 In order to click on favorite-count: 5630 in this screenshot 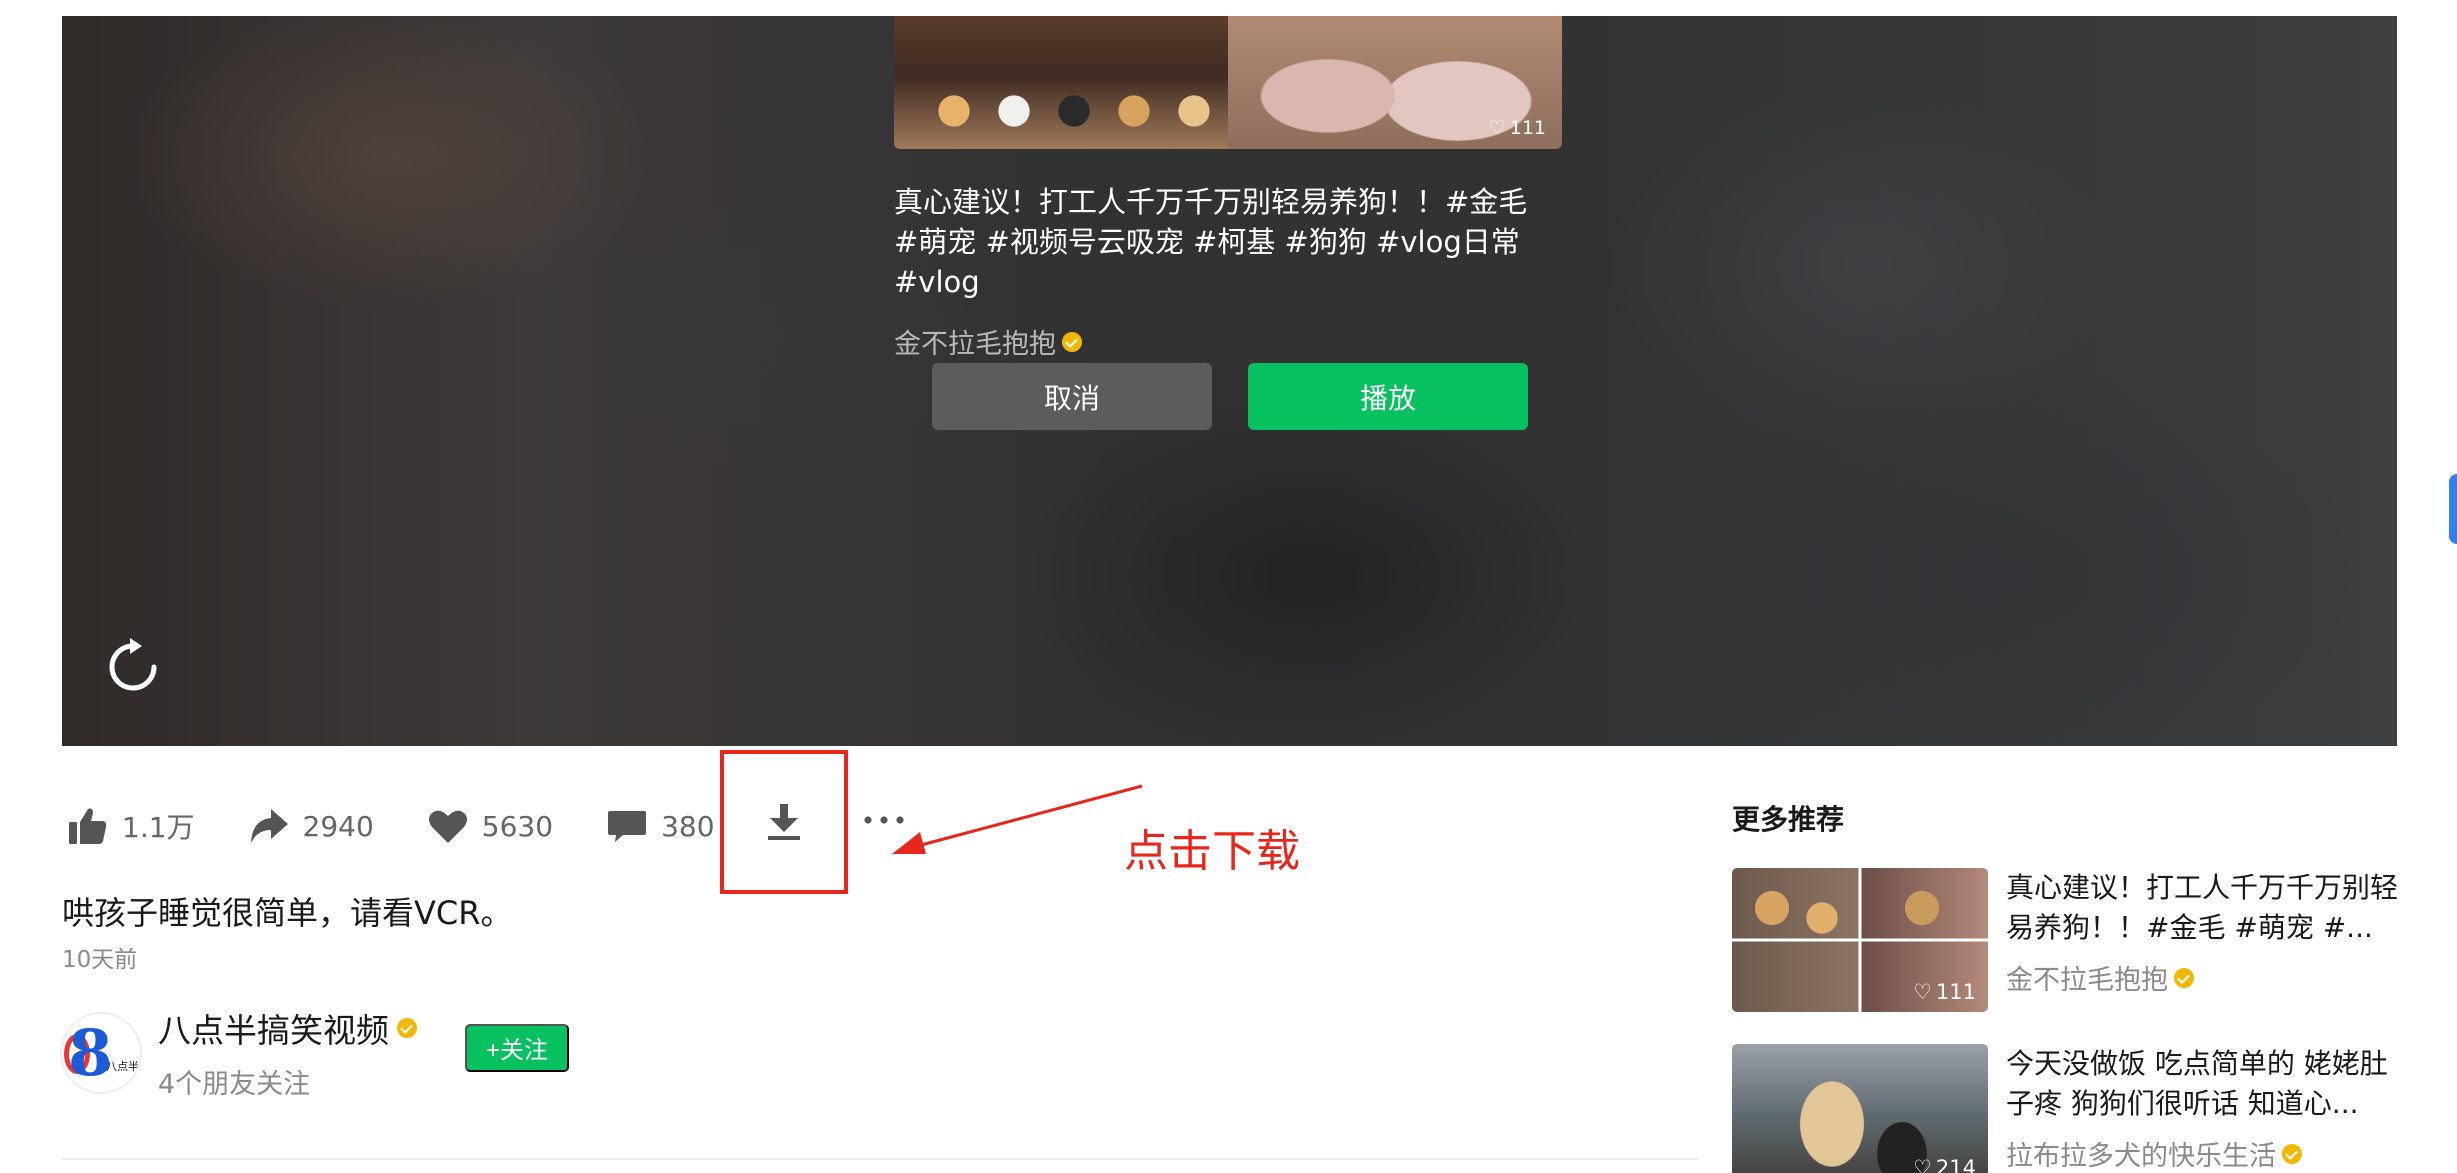, I will do `click(517, 826)`.